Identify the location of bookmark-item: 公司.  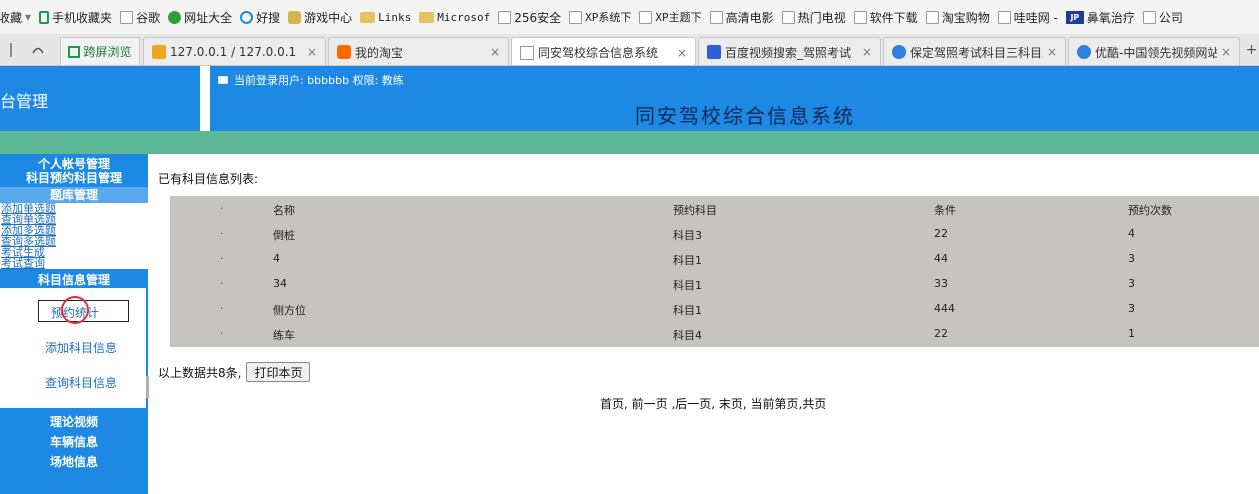
(1162, 17).